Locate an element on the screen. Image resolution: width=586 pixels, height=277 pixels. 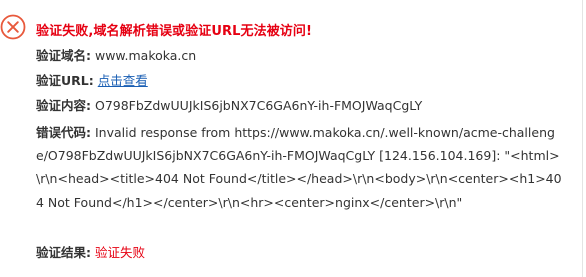
verification-error-headline: 验证失败,域名解析错误或验证URL无法被访问! is located at coordinates (174, 31).